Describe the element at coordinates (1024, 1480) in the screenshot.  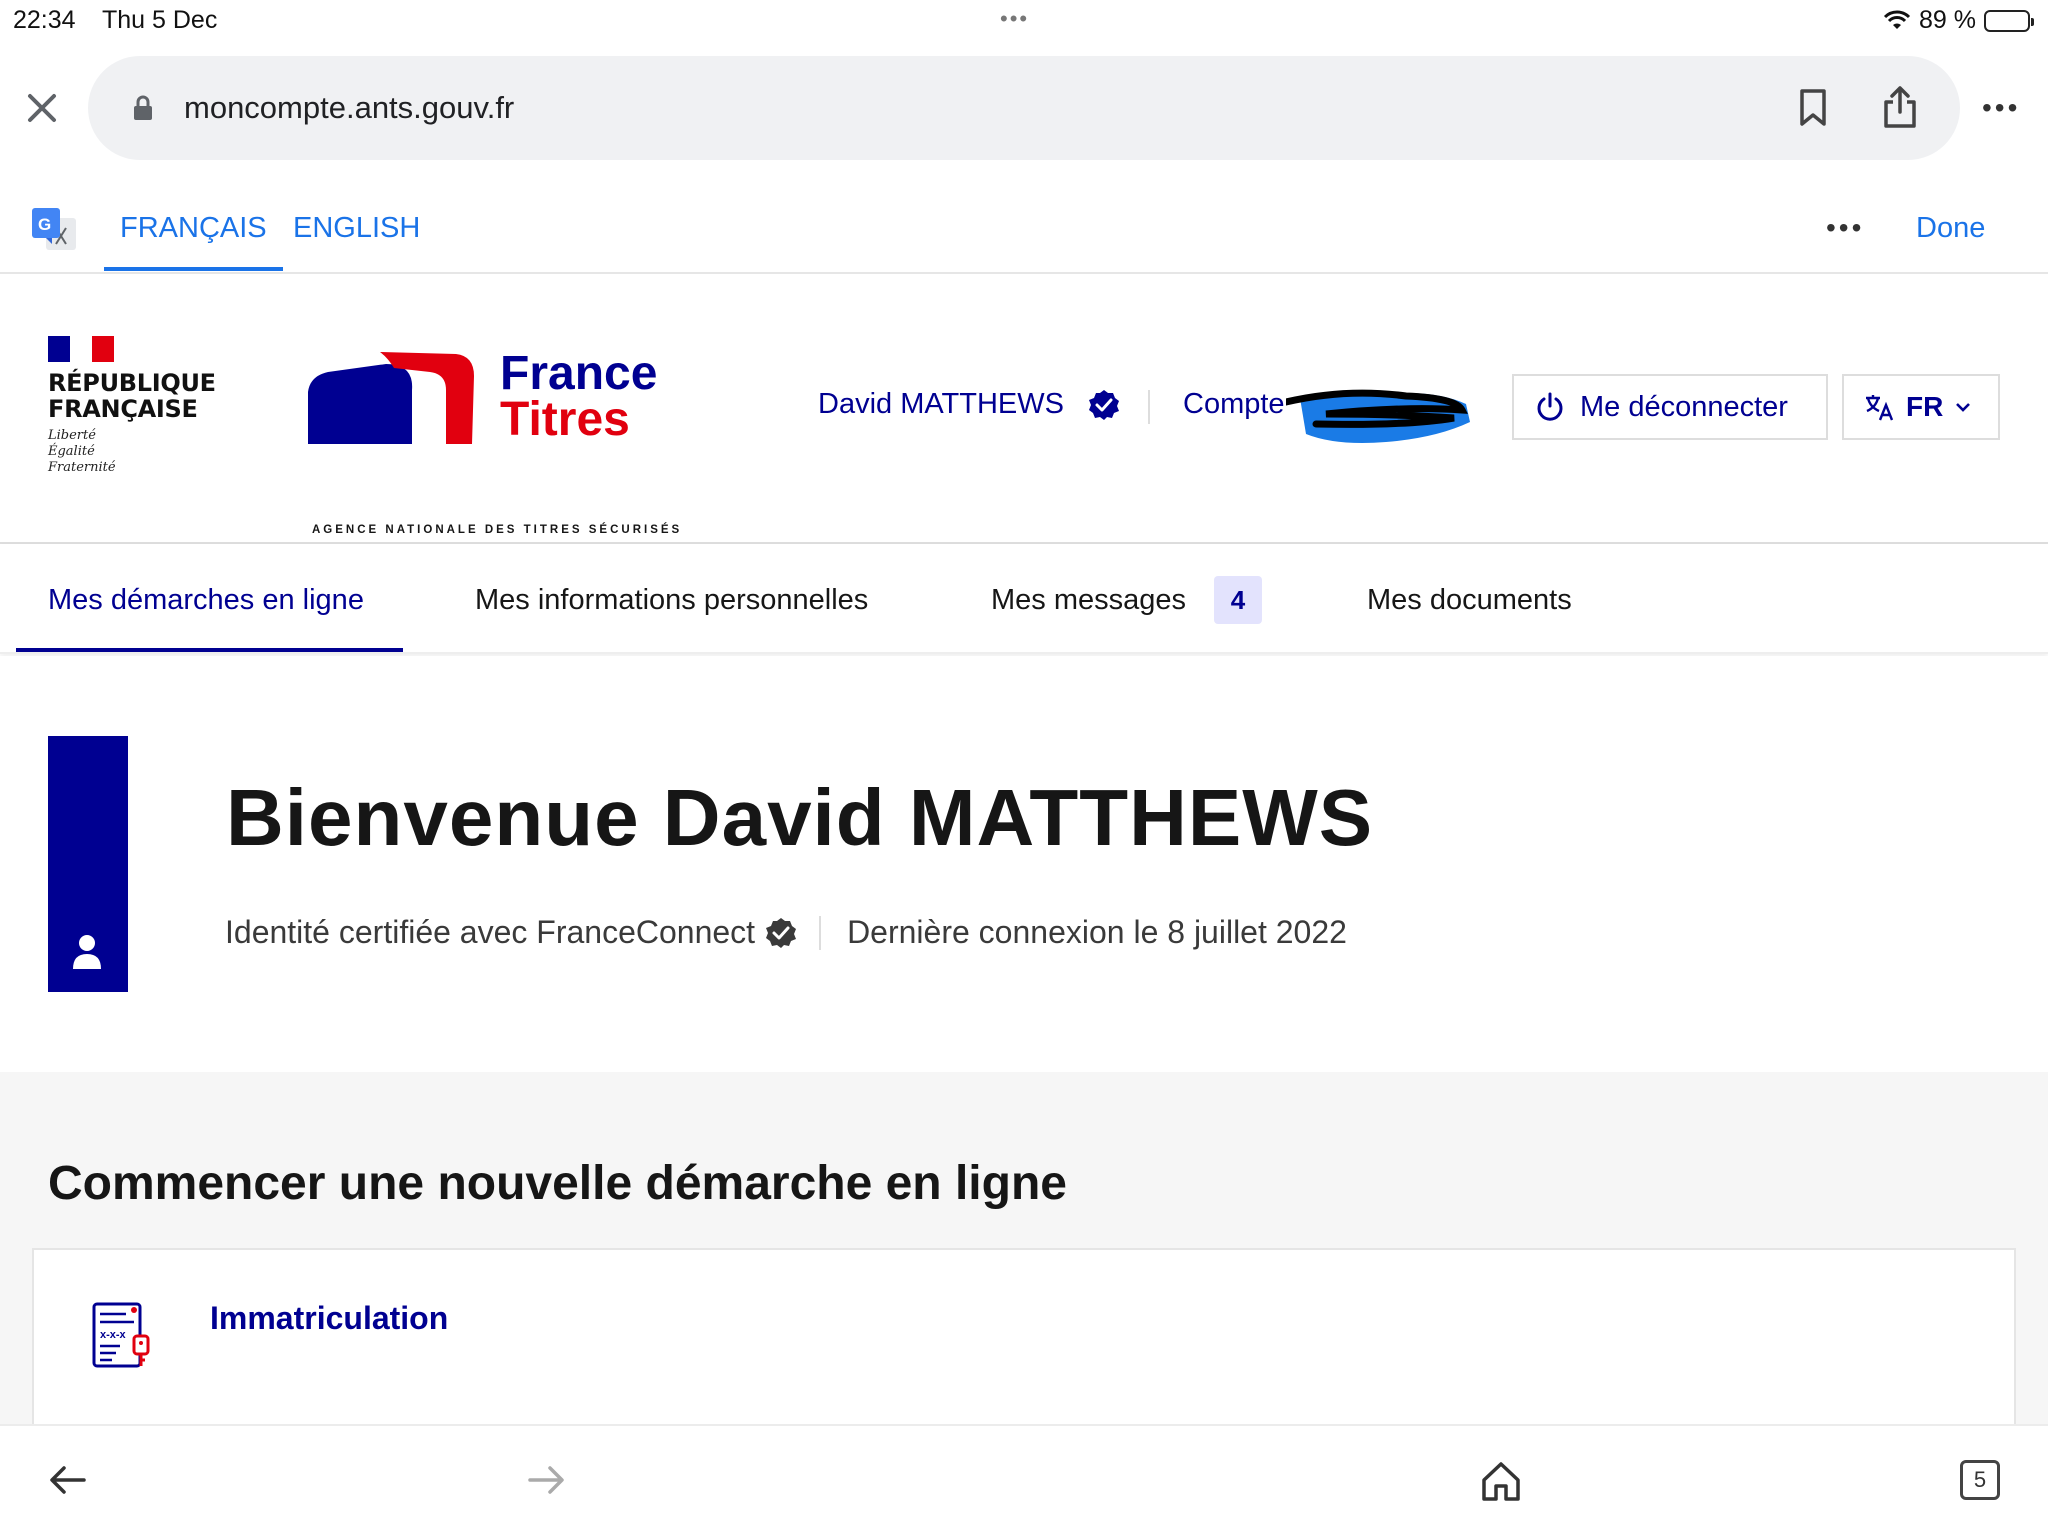
I see `browser-bottom-bar: 5` at that location.